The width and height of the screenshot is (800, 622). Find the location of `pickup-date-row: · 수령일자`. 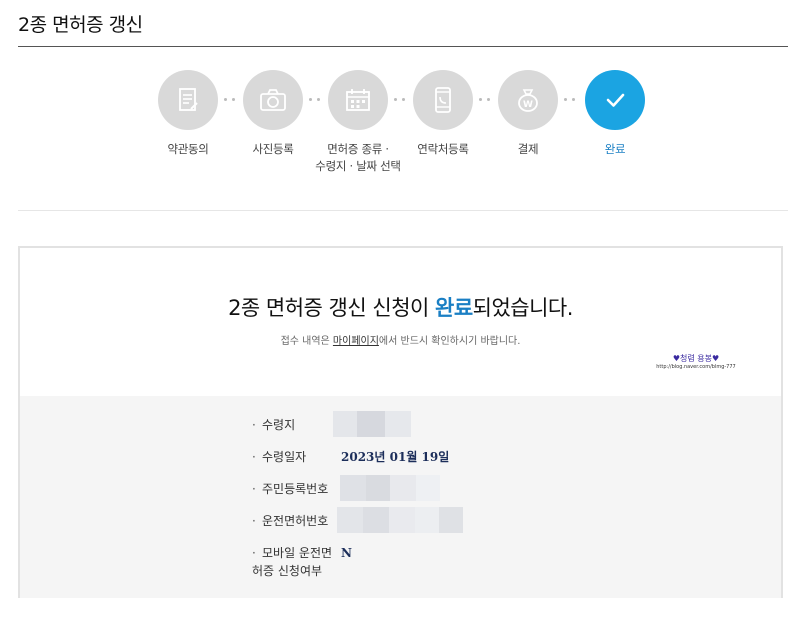

pickup-date-row: · 수령일자 is located at coordinates (279, 457).